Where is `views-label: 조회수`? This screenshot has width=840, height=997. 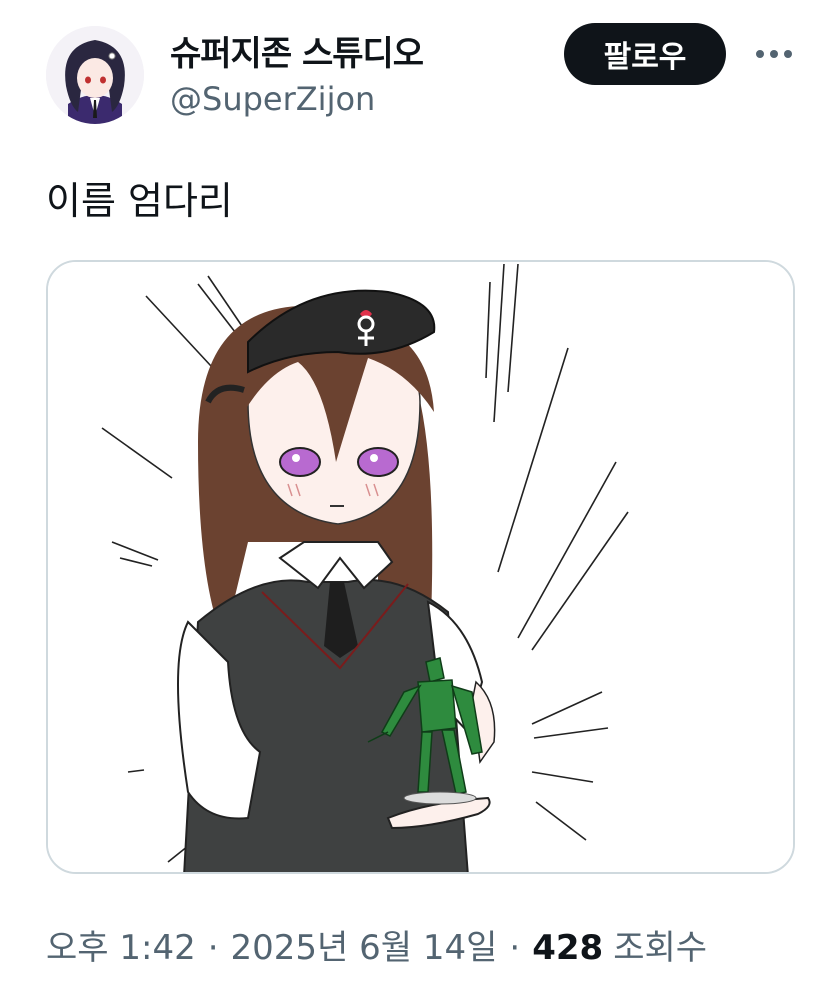
views-label: 조회수 is located at coordinates (660, 944).